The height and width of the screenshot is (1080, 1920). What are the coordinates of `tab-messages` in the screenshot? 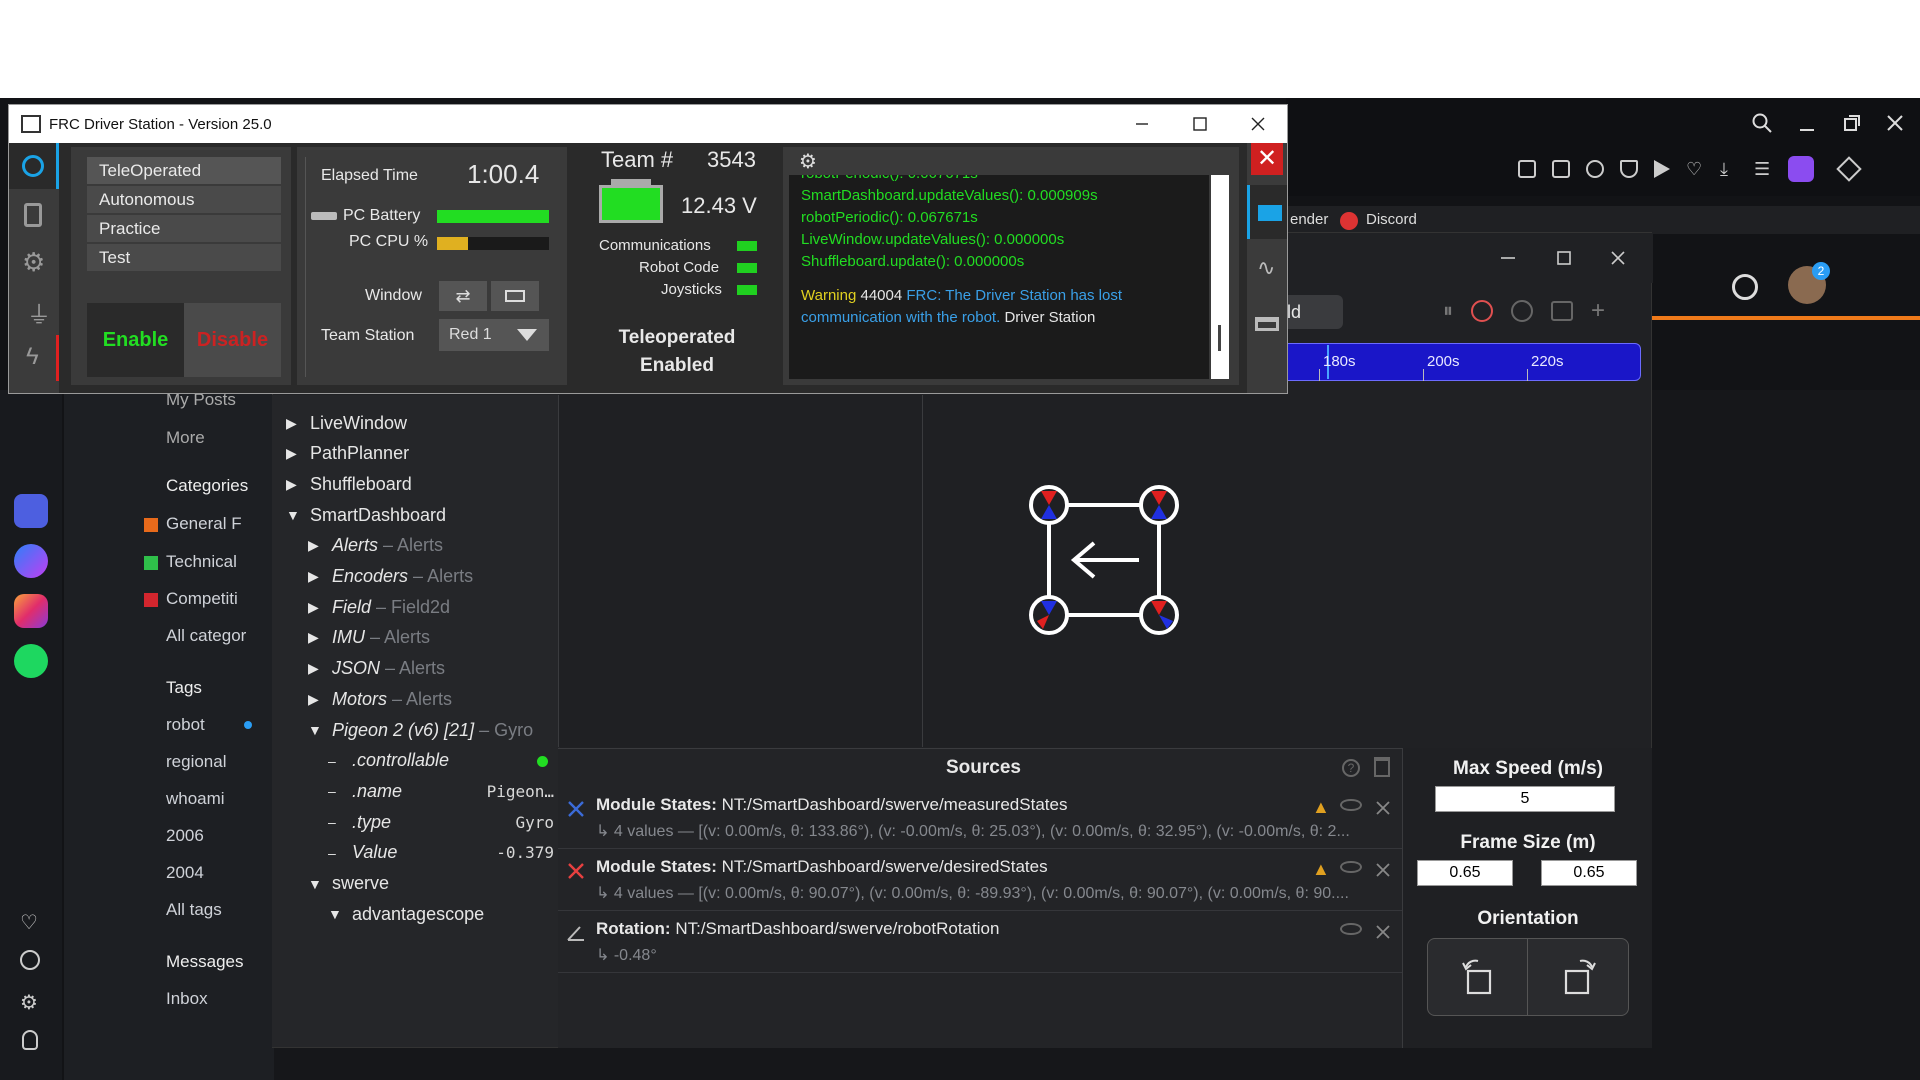 It's located at (1267, 212).